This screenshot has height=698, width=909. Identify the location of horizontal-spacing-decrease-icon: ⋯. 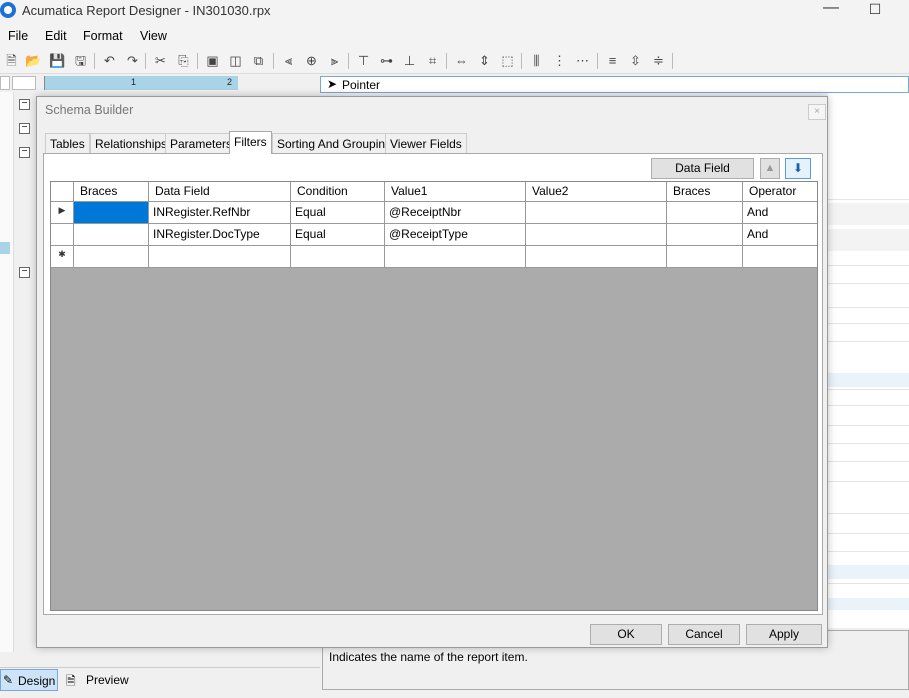
(582, 60).